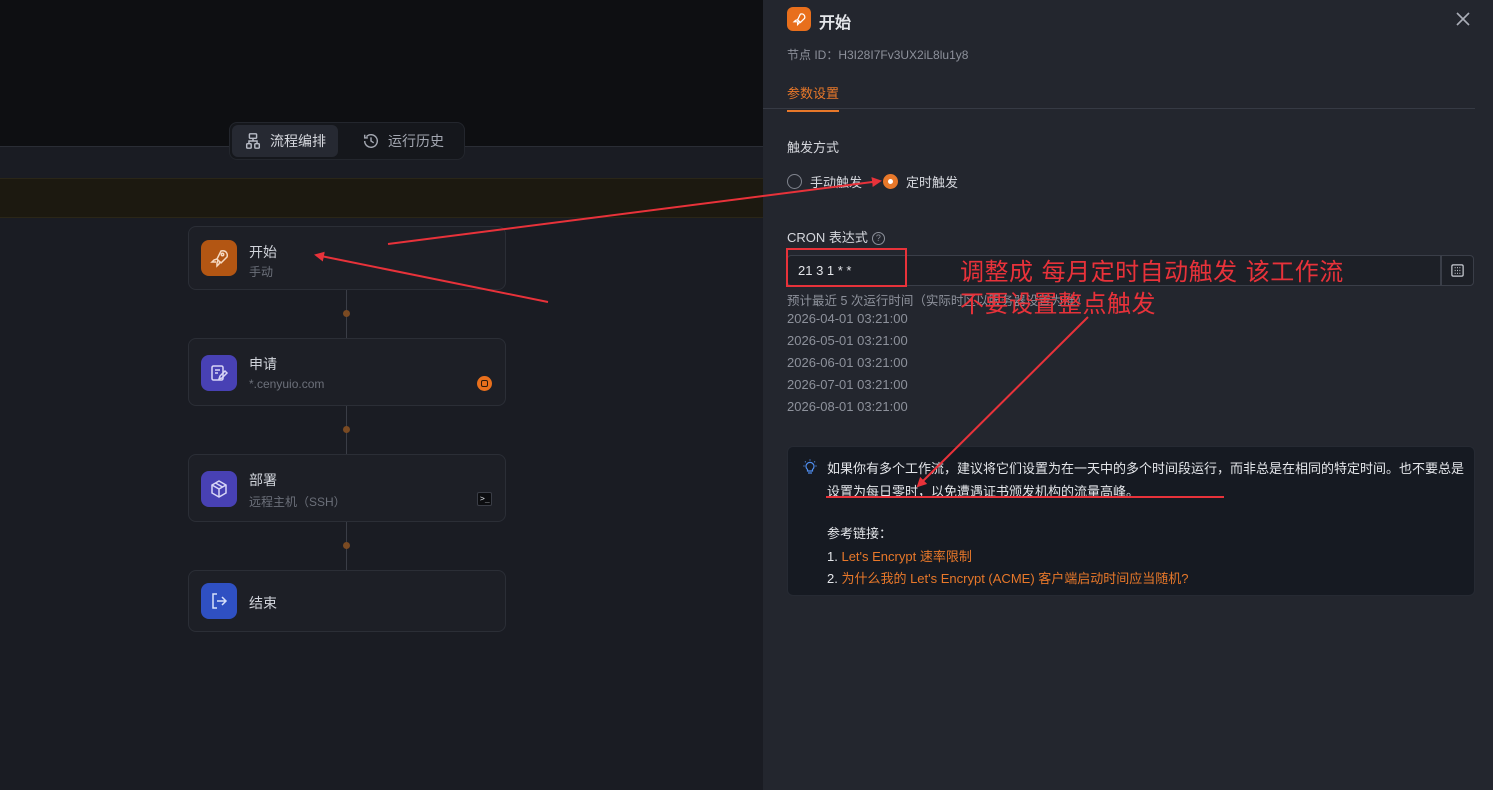 Image resolution: width=1493 pixels, height=790 pixels. What do you see at coordinates (1463, 19) in the screenshot?
I see `close-icon` at bounding box center [1463, 19].